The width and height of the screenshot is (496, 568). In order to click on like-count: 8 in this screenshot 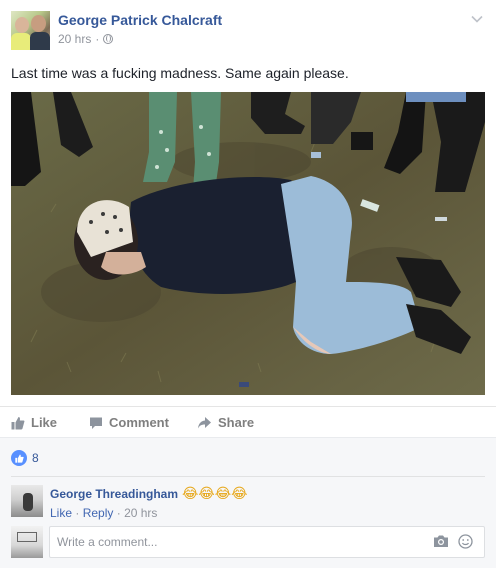, I will do `click(35, 458)`.